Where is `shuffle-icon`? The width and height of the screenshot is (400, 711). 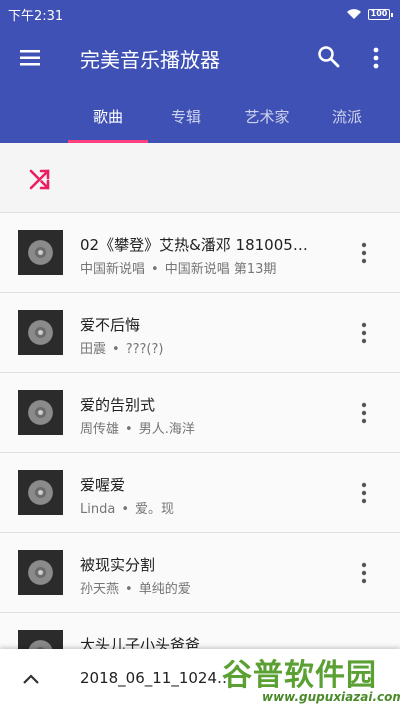
shuffle-icon is located at coordinates (40, 179).